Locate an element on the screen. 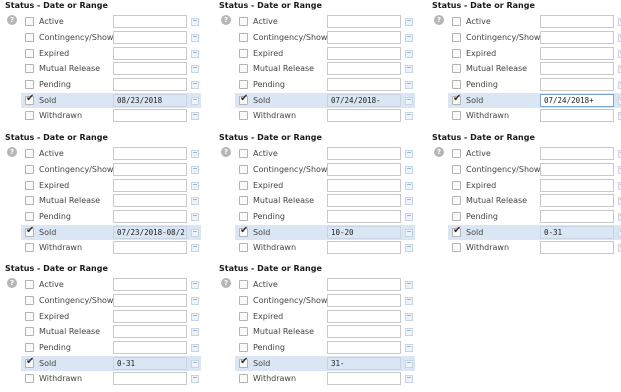 The height and width of the screenshot is (392, 621). date-range-input: 0-31 is located at coordinates (577, 232).